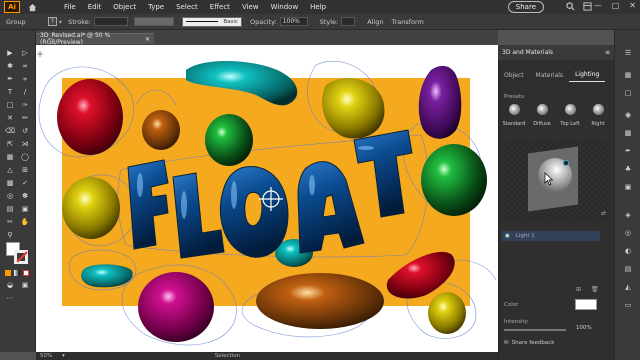 The image size is (640, 360). Describe the element at coordinates (454, 180) in the screenshot. I see `green-blob-right` at that location.